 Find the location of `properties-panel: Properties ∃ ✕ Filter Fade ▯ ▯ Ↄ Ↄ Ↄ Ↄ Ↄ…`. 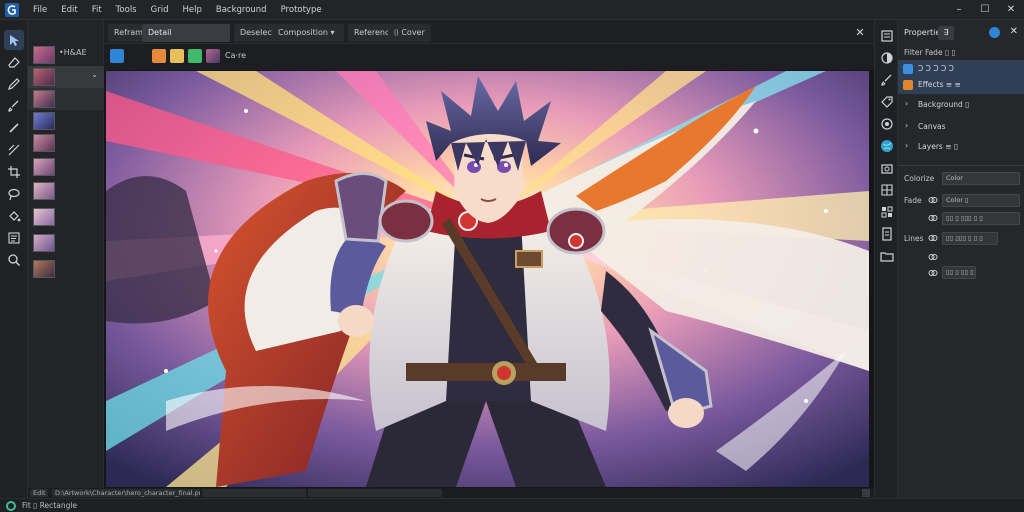

properties-panel: Properties ∃ ✕ Filter Fade ▯ ▯ Ↄ Ↄ Ↄ Ↄ Ↄ… is located at coordinates (961, 265).